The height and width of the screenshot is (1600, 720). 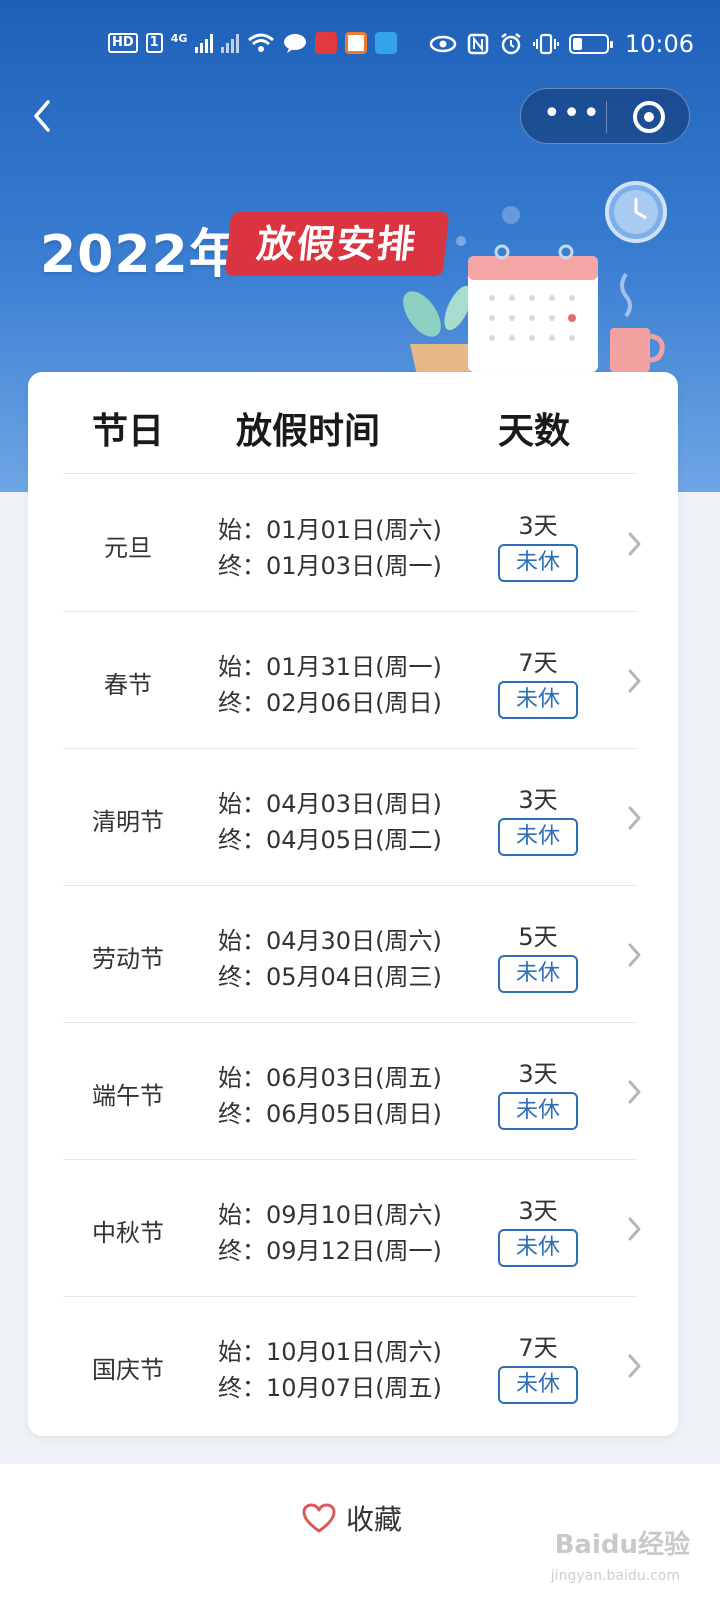 What do you see at coordinates (330, 566) in the screenshot?
I see `end-date: 终：01月03日(周一)` at bounding box center [330, 566].